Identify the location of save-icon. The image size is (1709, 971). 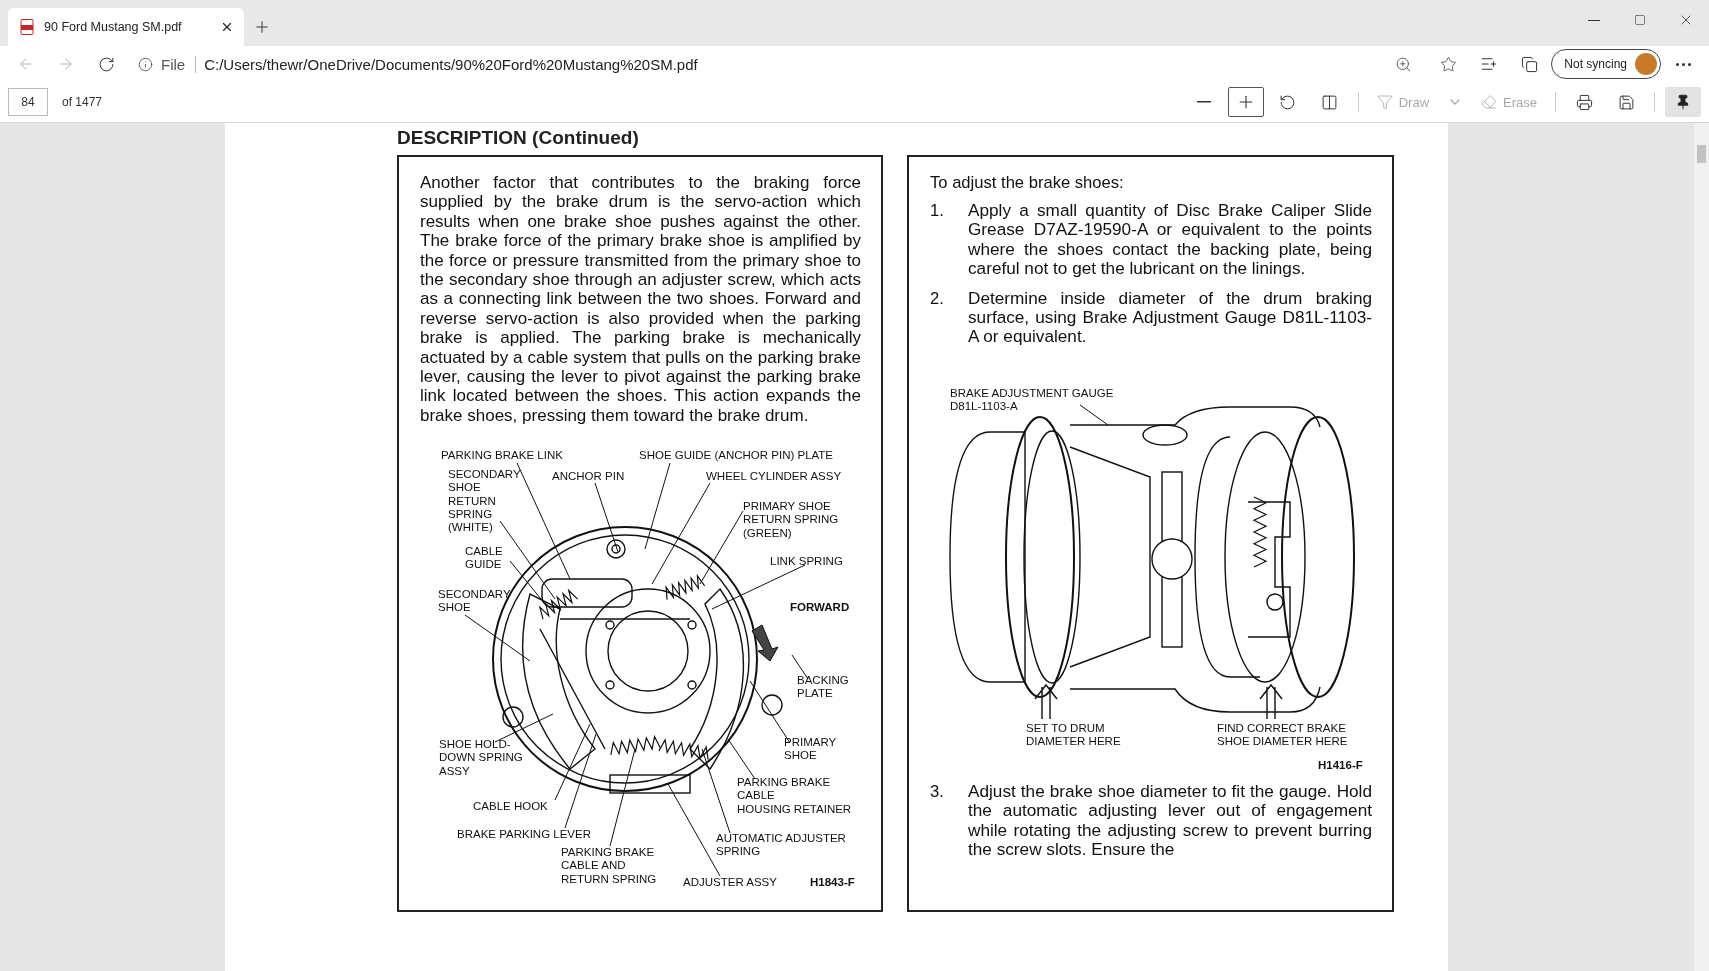
(1626, 102).